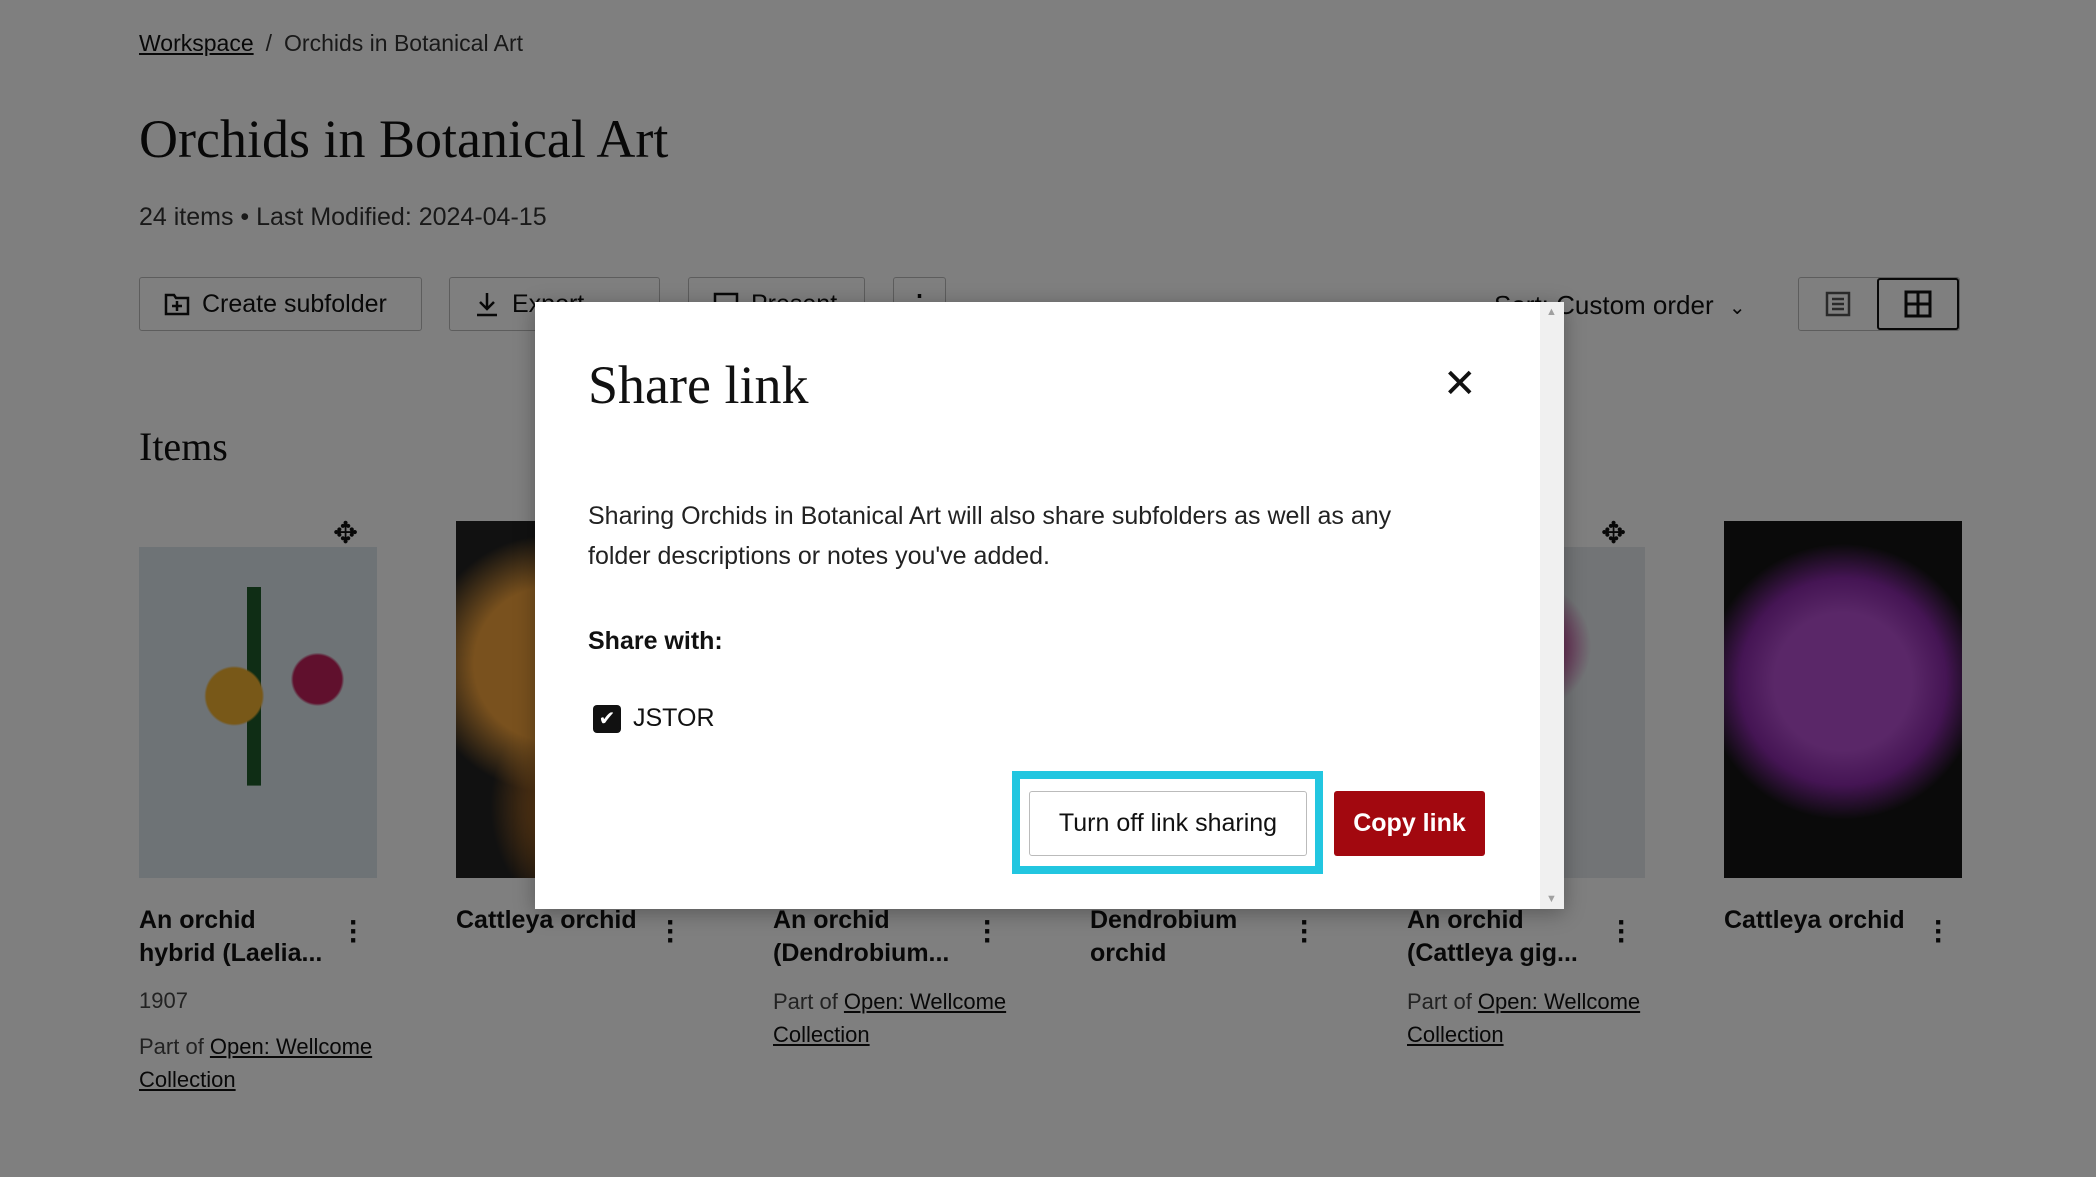 This screenshot has width=2096, height=1177. I want to click on turn-off-link-sharing-button: Turn off link sharing, so click(1168, 823).